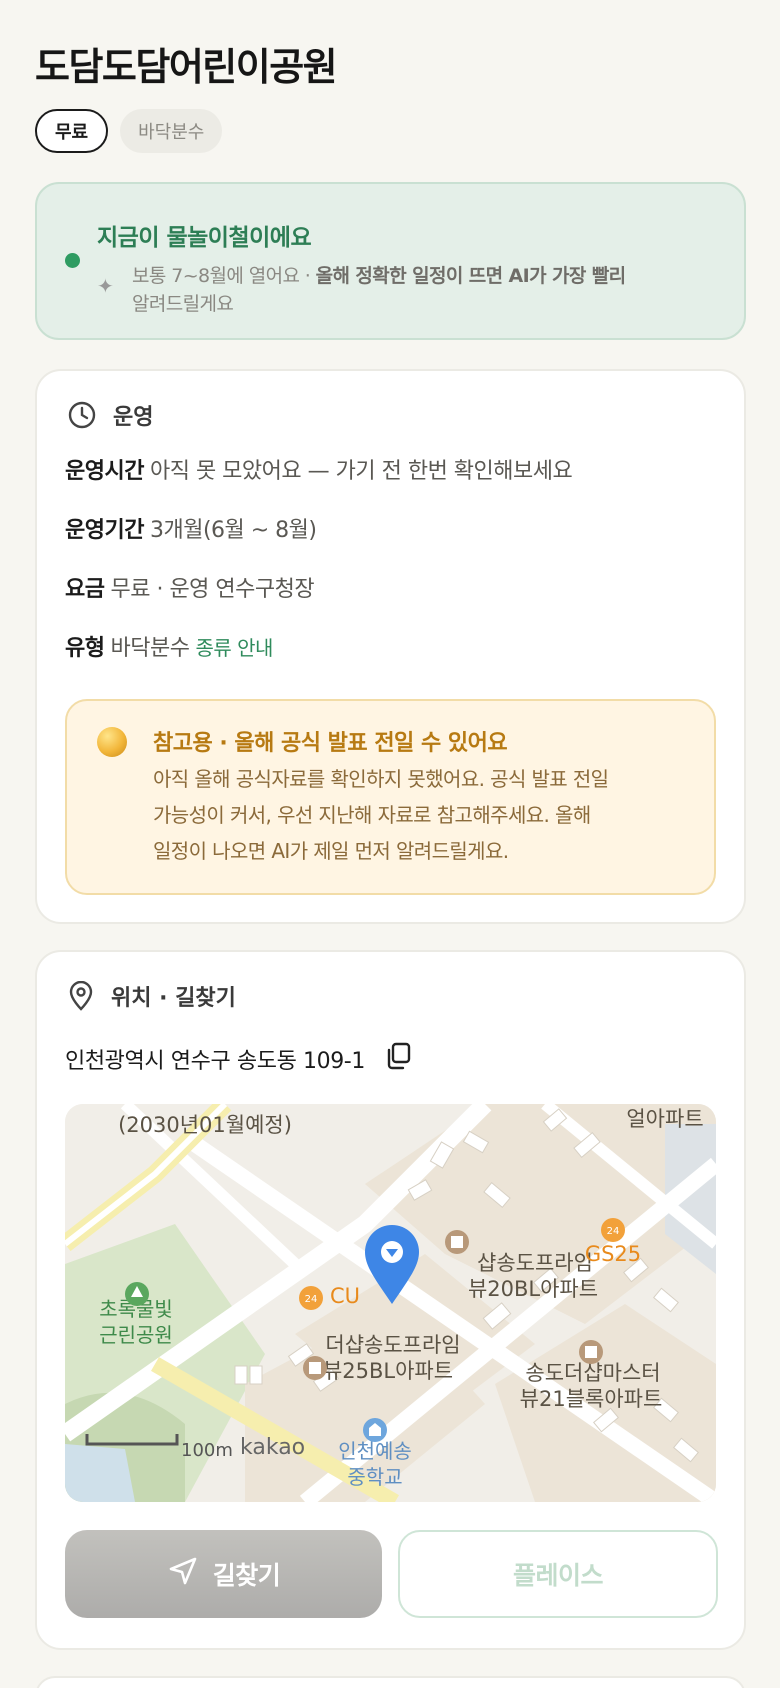 The image size is (780, 1688). What do you see at coordinates (112, 742) in the screenshot?
I see `moon-icon` at bounding box center [112, 742].